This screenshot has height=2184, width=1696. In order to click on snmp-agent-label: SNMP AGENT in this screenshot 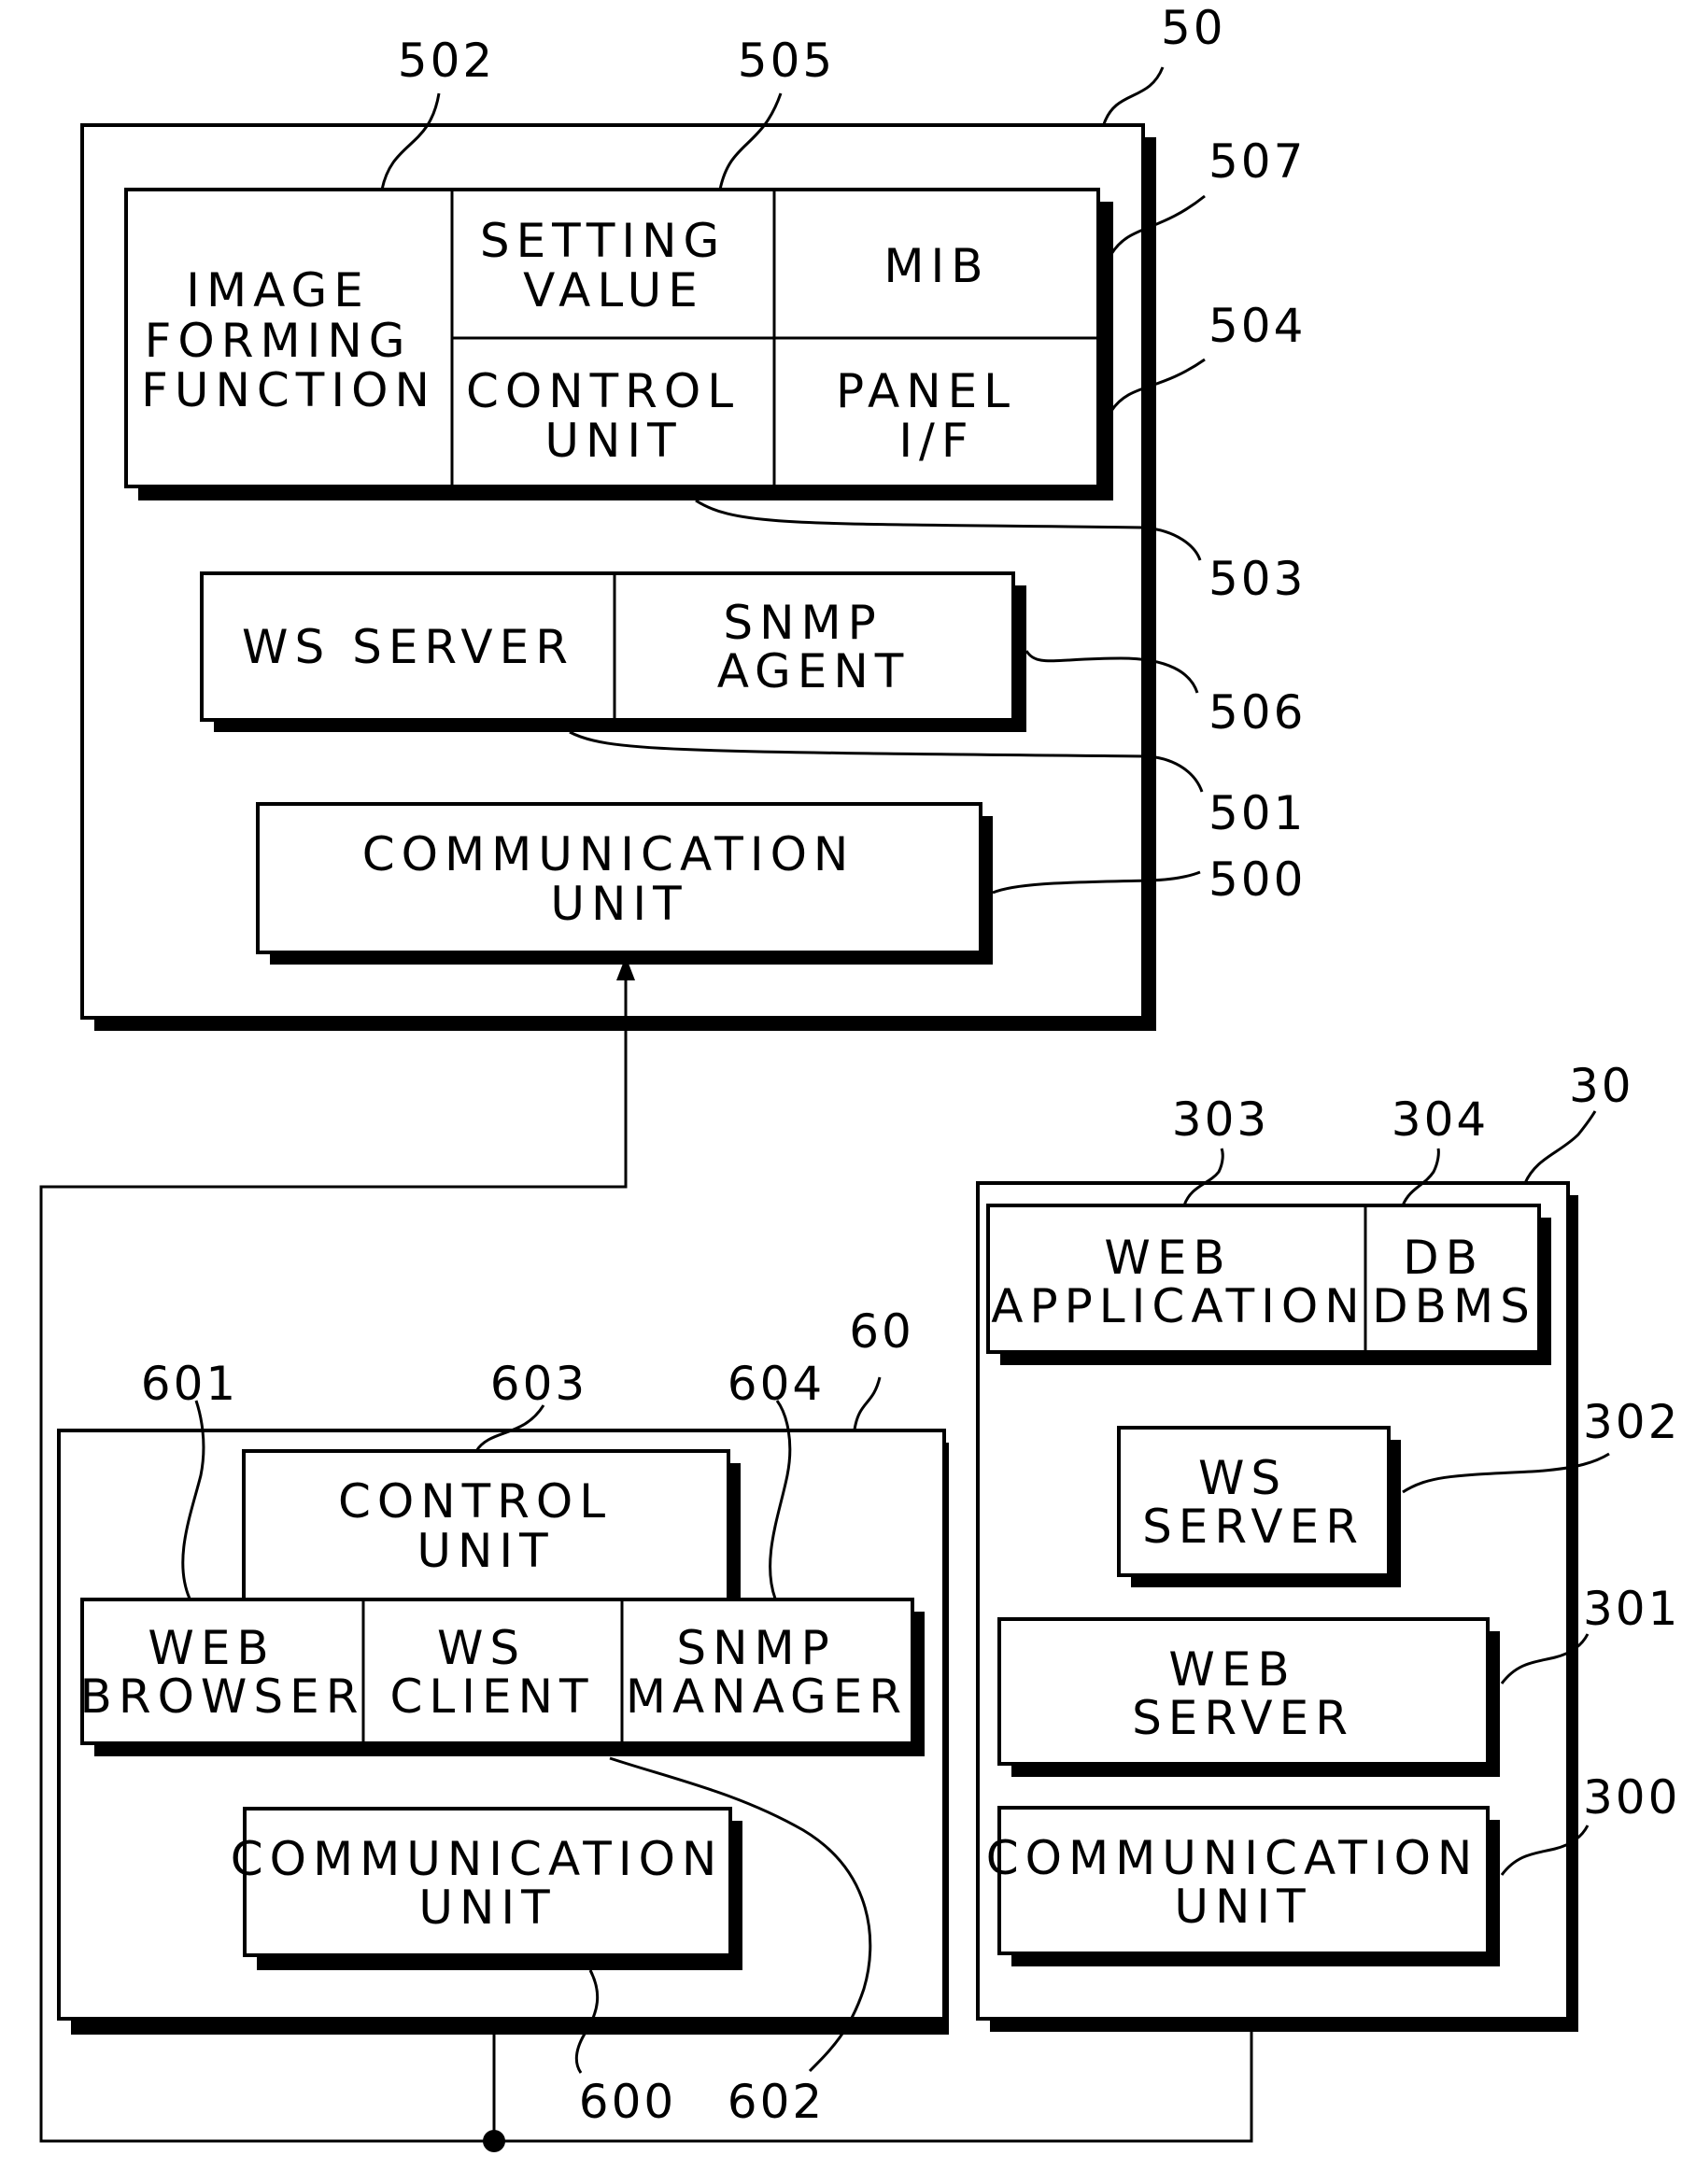, I will do `click(814, 647)`.